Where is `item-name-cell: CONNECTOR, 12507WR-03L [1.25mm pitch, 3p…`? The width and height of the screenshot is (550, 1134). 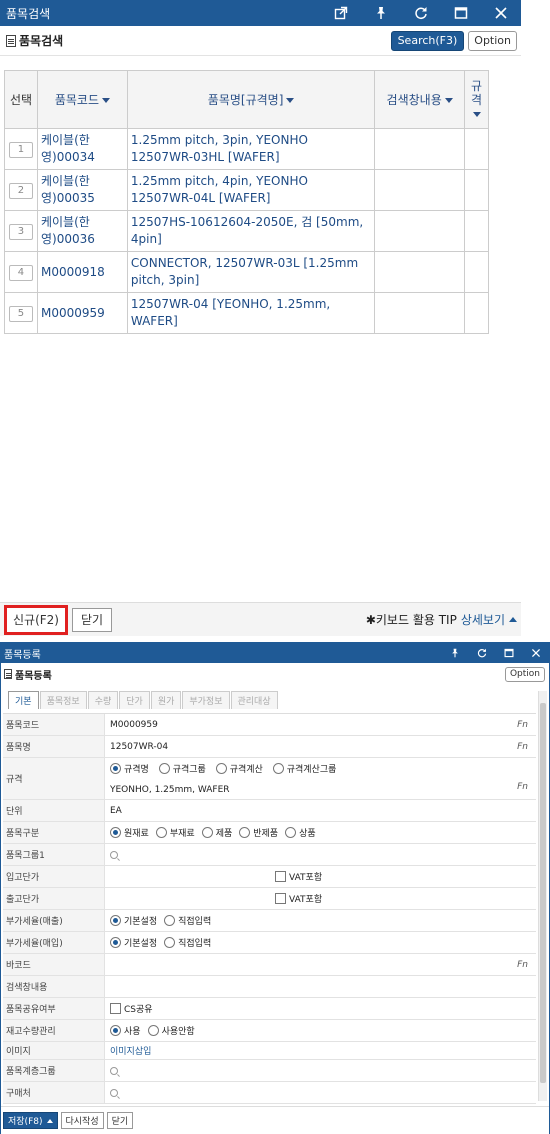
item-name-cell: CONNECTOR, 12507WR-03L [1.25mm pitch, 3p… is located at coordinates (251, 272).